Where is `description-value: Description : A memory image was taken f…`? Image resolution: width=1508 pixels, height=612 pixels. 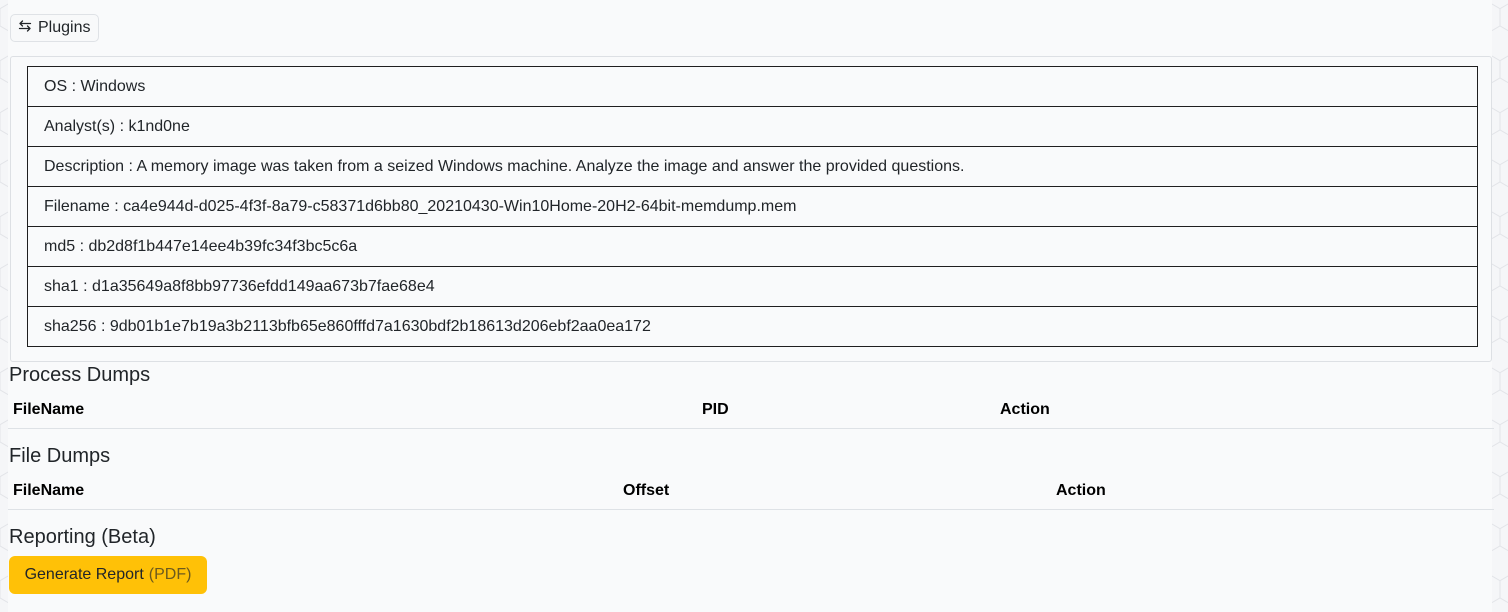
description-value: Description : A memory image was taken f… is located at coordinates (752, 166).